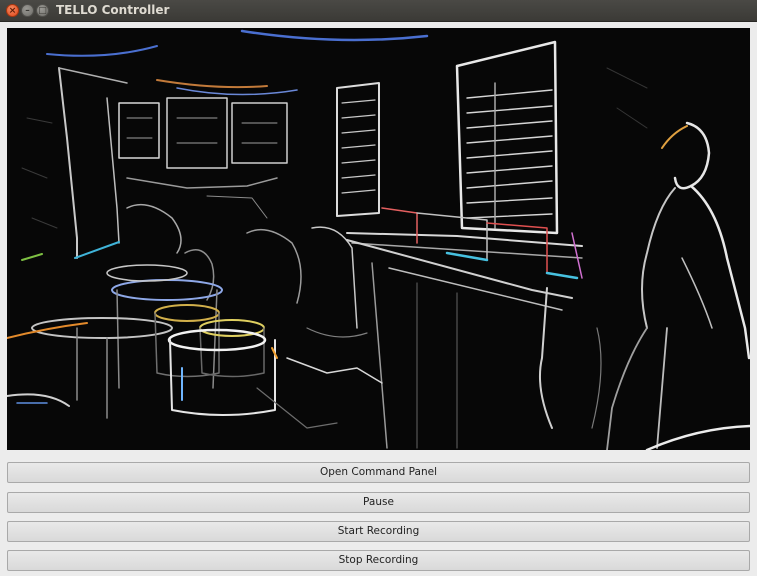 The width and height of the screenshot is (757, 576). Describe the element at coordinates (378, 531) in the screenshot. I see `start-recording-button: Start Recording` at that location.